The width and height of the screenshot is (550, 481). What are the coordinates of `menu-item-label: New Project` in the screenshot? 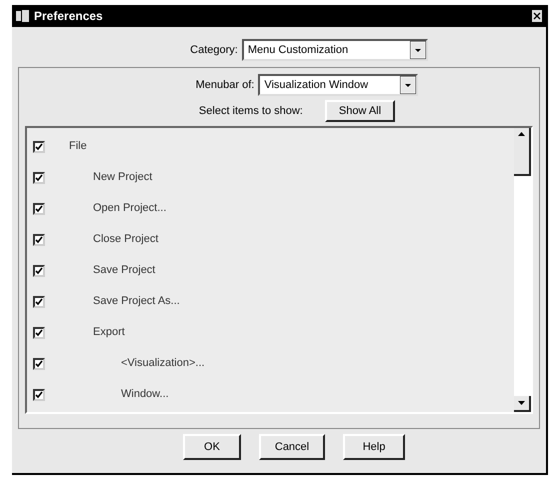 It's located at (122, 178).